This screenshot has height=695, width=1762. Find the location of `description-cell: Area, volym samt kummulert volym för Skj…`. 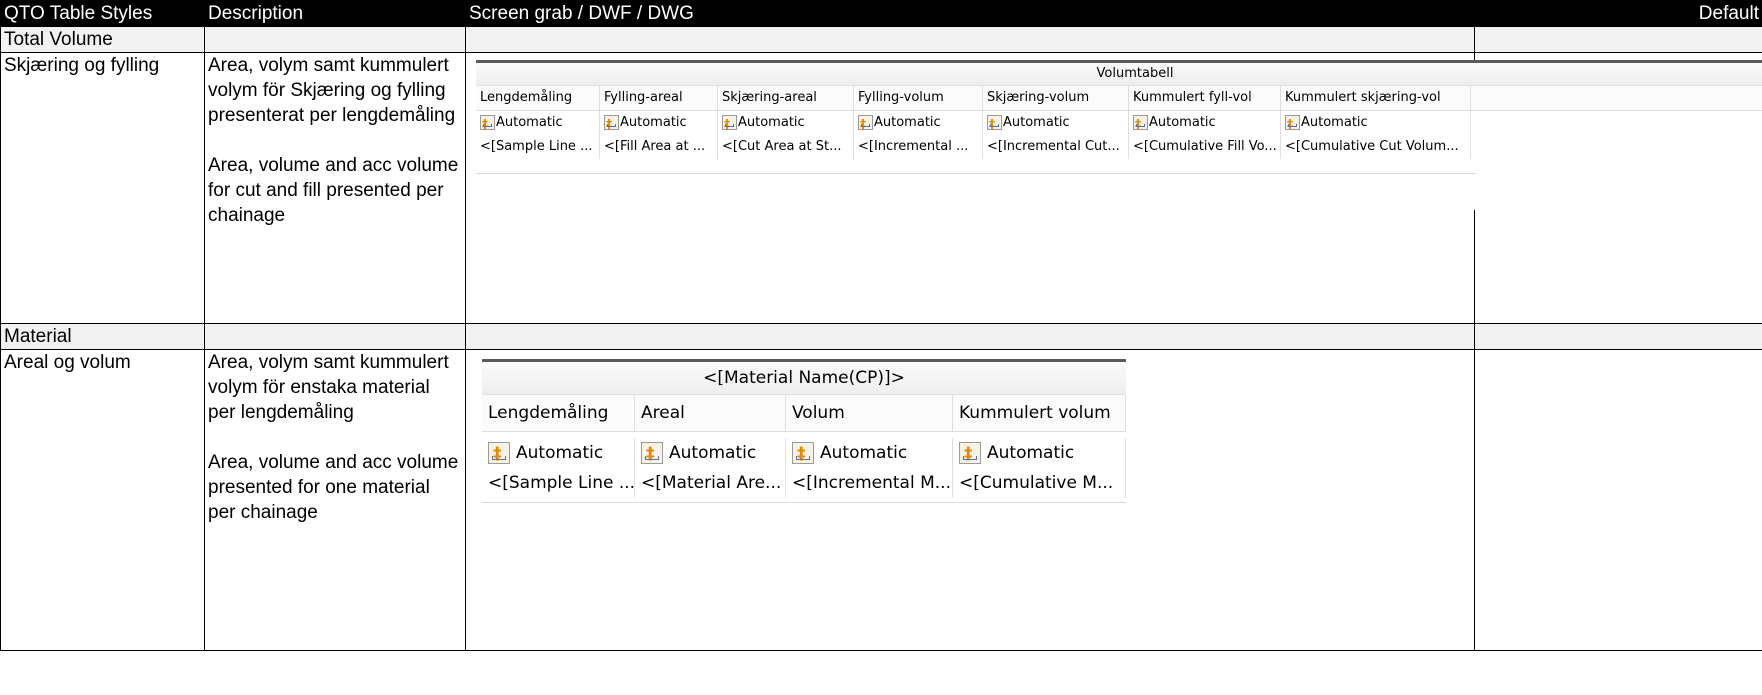

description-cell: Area, volym samt kummulert volym för Skj… is located at coordinates (335, 188).